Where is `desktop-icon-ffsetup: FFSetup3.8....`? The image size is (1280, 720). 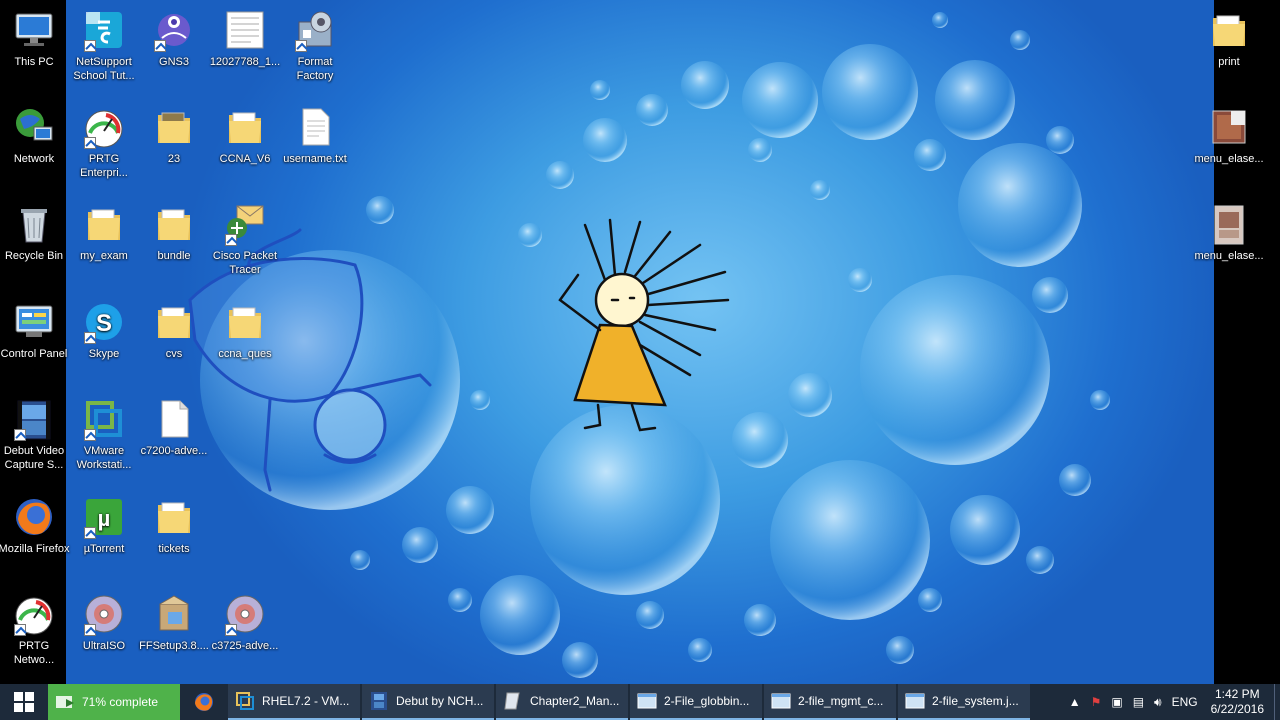
desktop-icon-ffsetup: FFSetup3.8.... is located at coordinates (174, 622).